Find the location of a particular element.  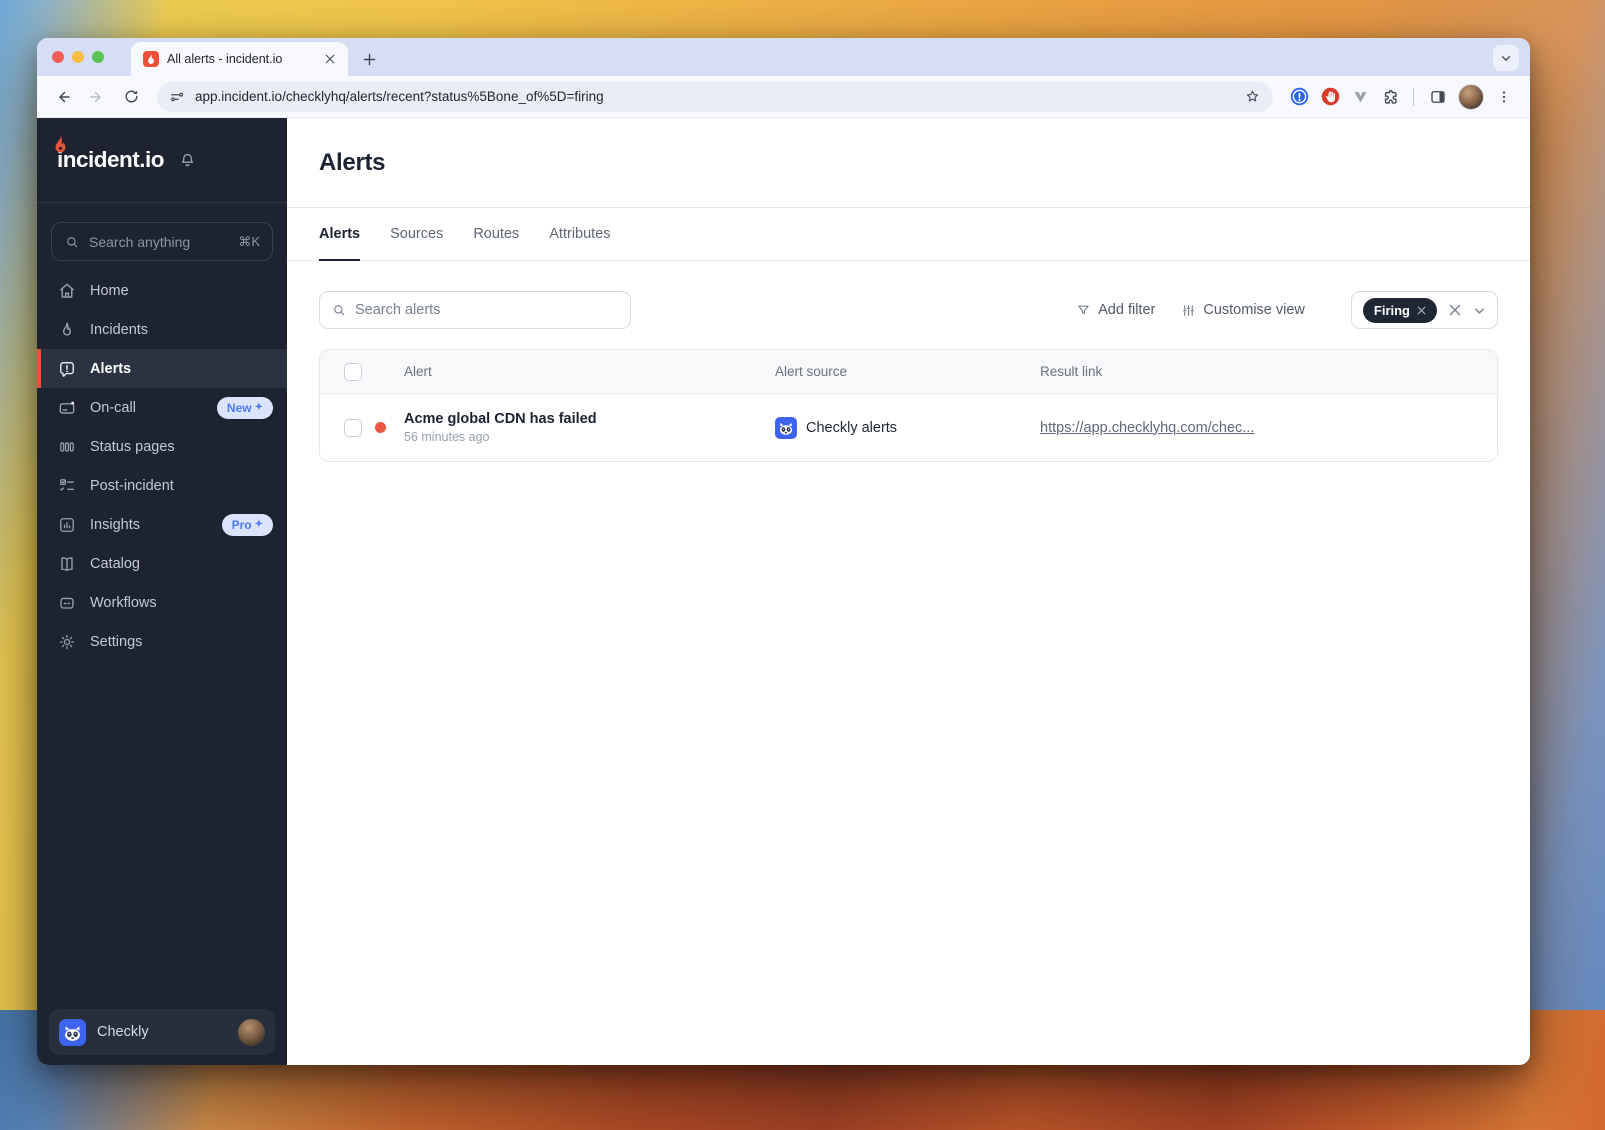

adblocker-hand-icon is located at coordinates (1330, 96).